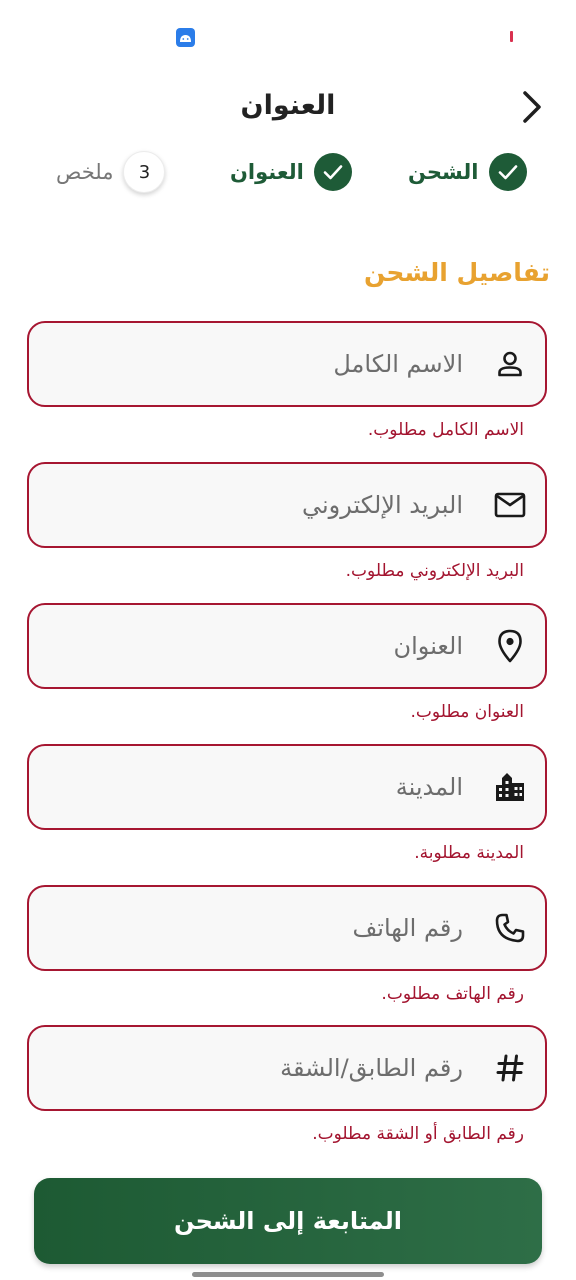  Describe the element at coordinates (288, 32) in the screenshot. I see `status-bar` at that location.